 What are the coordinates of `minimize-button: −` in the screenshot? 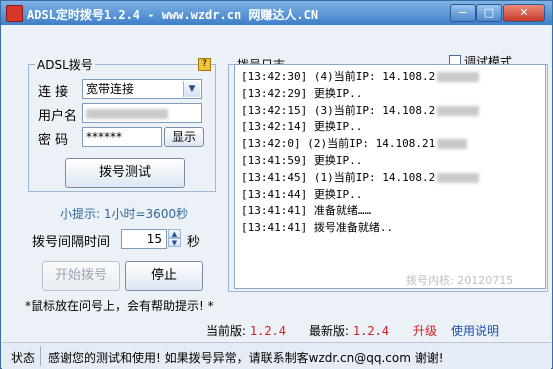 It's located at (463, 13).